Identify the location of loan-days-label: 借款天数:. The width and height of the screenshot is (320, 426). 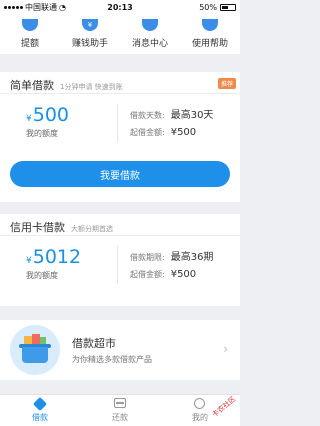
(147, 115).